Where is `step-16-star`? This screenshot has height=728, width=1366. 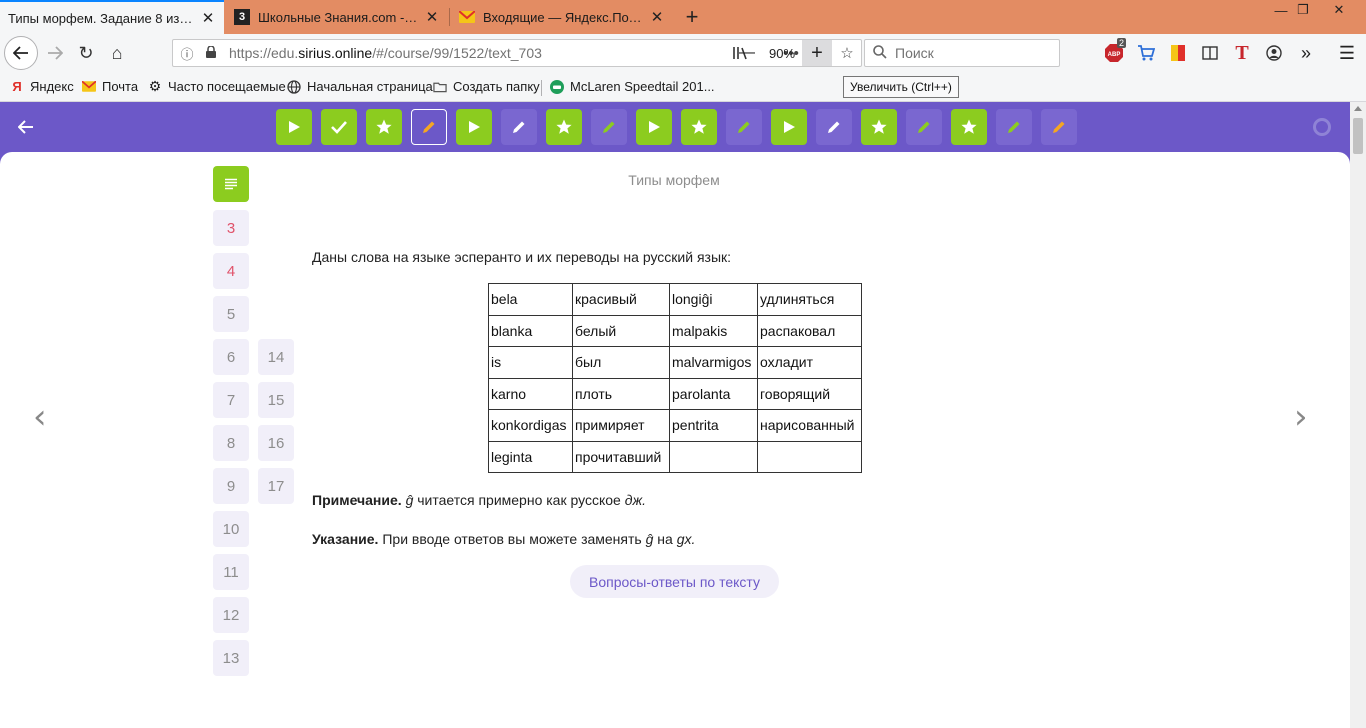
step-16-star is located at coordinates (969, 127).